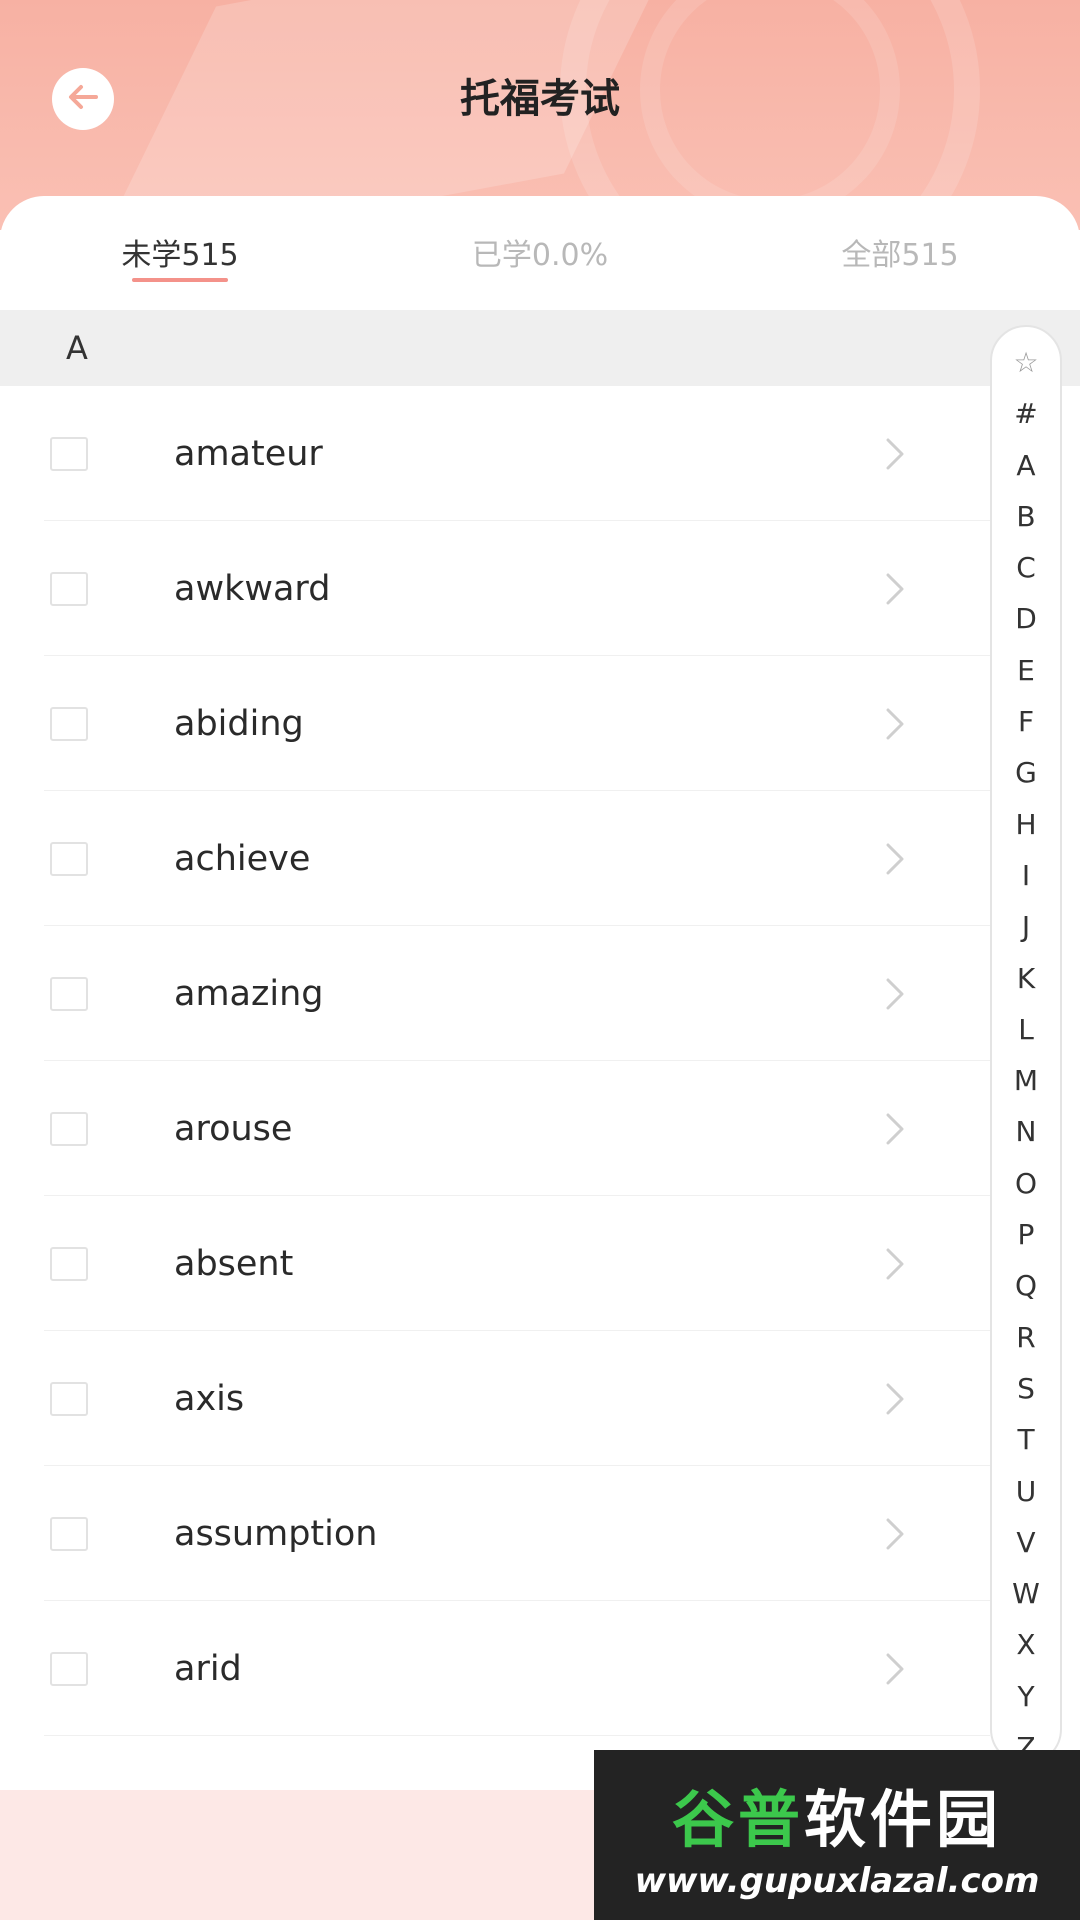 This screenshot has height=1920, width=1080. Describe the element at coordinates (1025, 516) in the screenshot. I see `index-letter-b: B` at that location.